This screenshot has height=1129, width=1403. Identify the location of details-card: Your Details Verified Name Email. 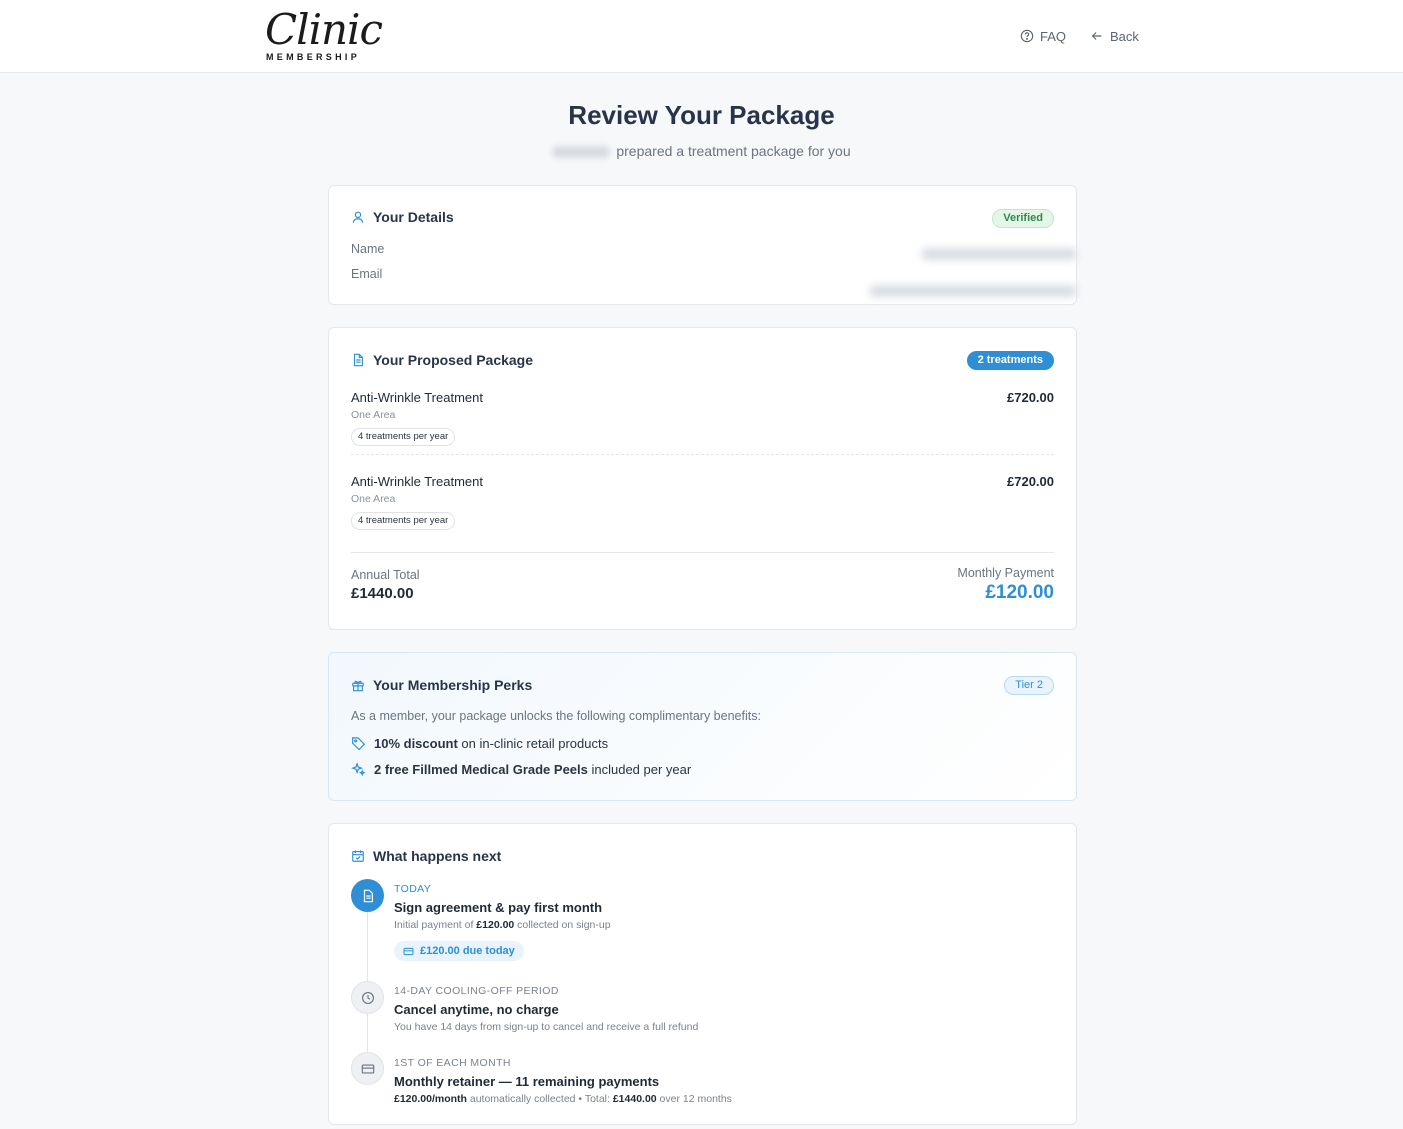
(702, 245).